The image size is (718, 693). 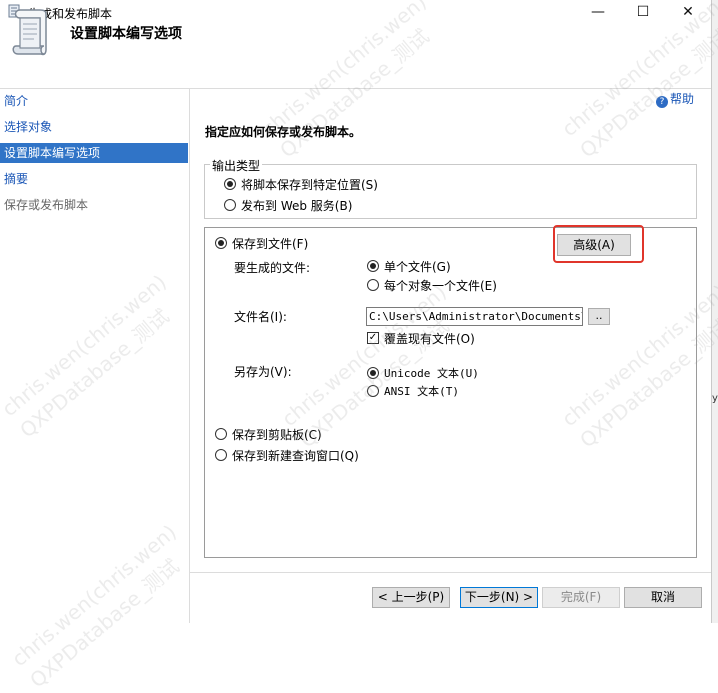 What do you see at coordinates (94, 179) in the screenshot?
I see `sidebar-item-summary: 摘要` at bounding box center [94, 179].